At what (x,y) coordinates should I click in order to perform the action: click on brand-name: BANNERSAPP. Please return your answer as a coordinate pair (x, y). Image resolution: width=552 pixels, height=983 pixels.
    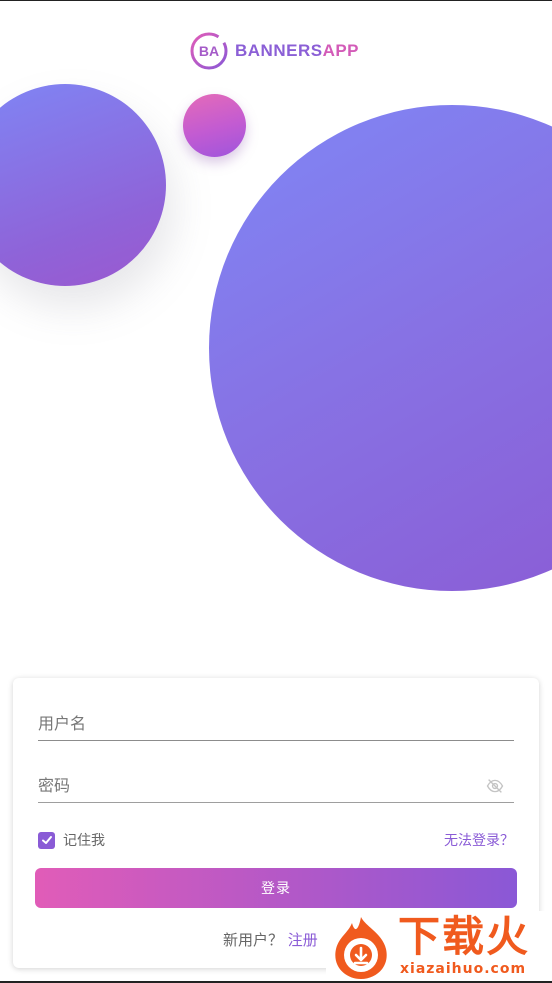
    Looking at the image, I should click on (297, 50).